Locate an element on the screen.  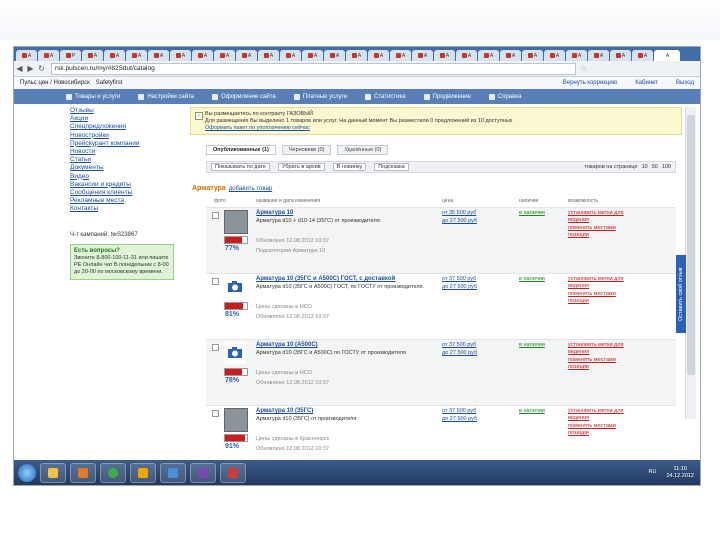
sidebar-link: Документы is located at coordinates (125, 168).